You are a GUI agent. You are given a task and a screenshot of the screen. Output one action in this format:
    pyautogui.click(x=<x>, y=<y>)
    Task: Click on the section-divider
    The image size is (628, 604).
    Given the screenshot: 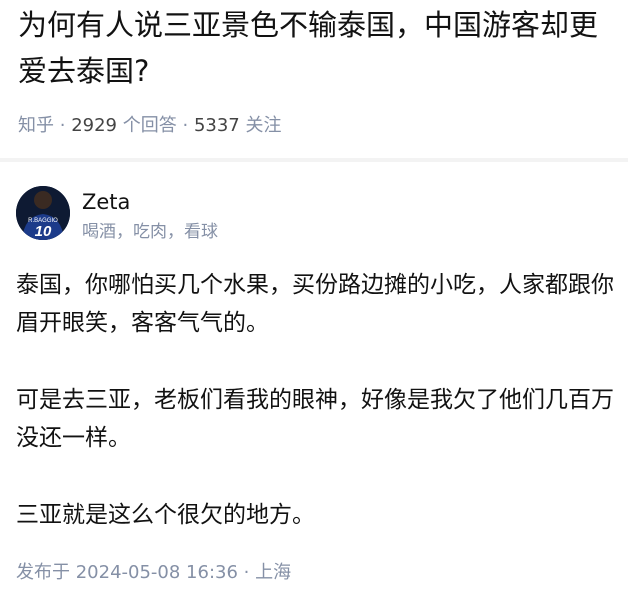 What is the action you would take?
    pyautogui.click(x=314, y=160)
    